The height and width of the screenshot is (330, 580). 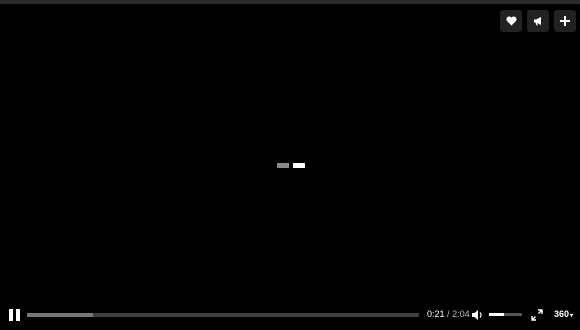 What do you see at coordinates (537, 315) in the screenshot?
I see `fullscreen-icon` at bounding box center [537, 315].